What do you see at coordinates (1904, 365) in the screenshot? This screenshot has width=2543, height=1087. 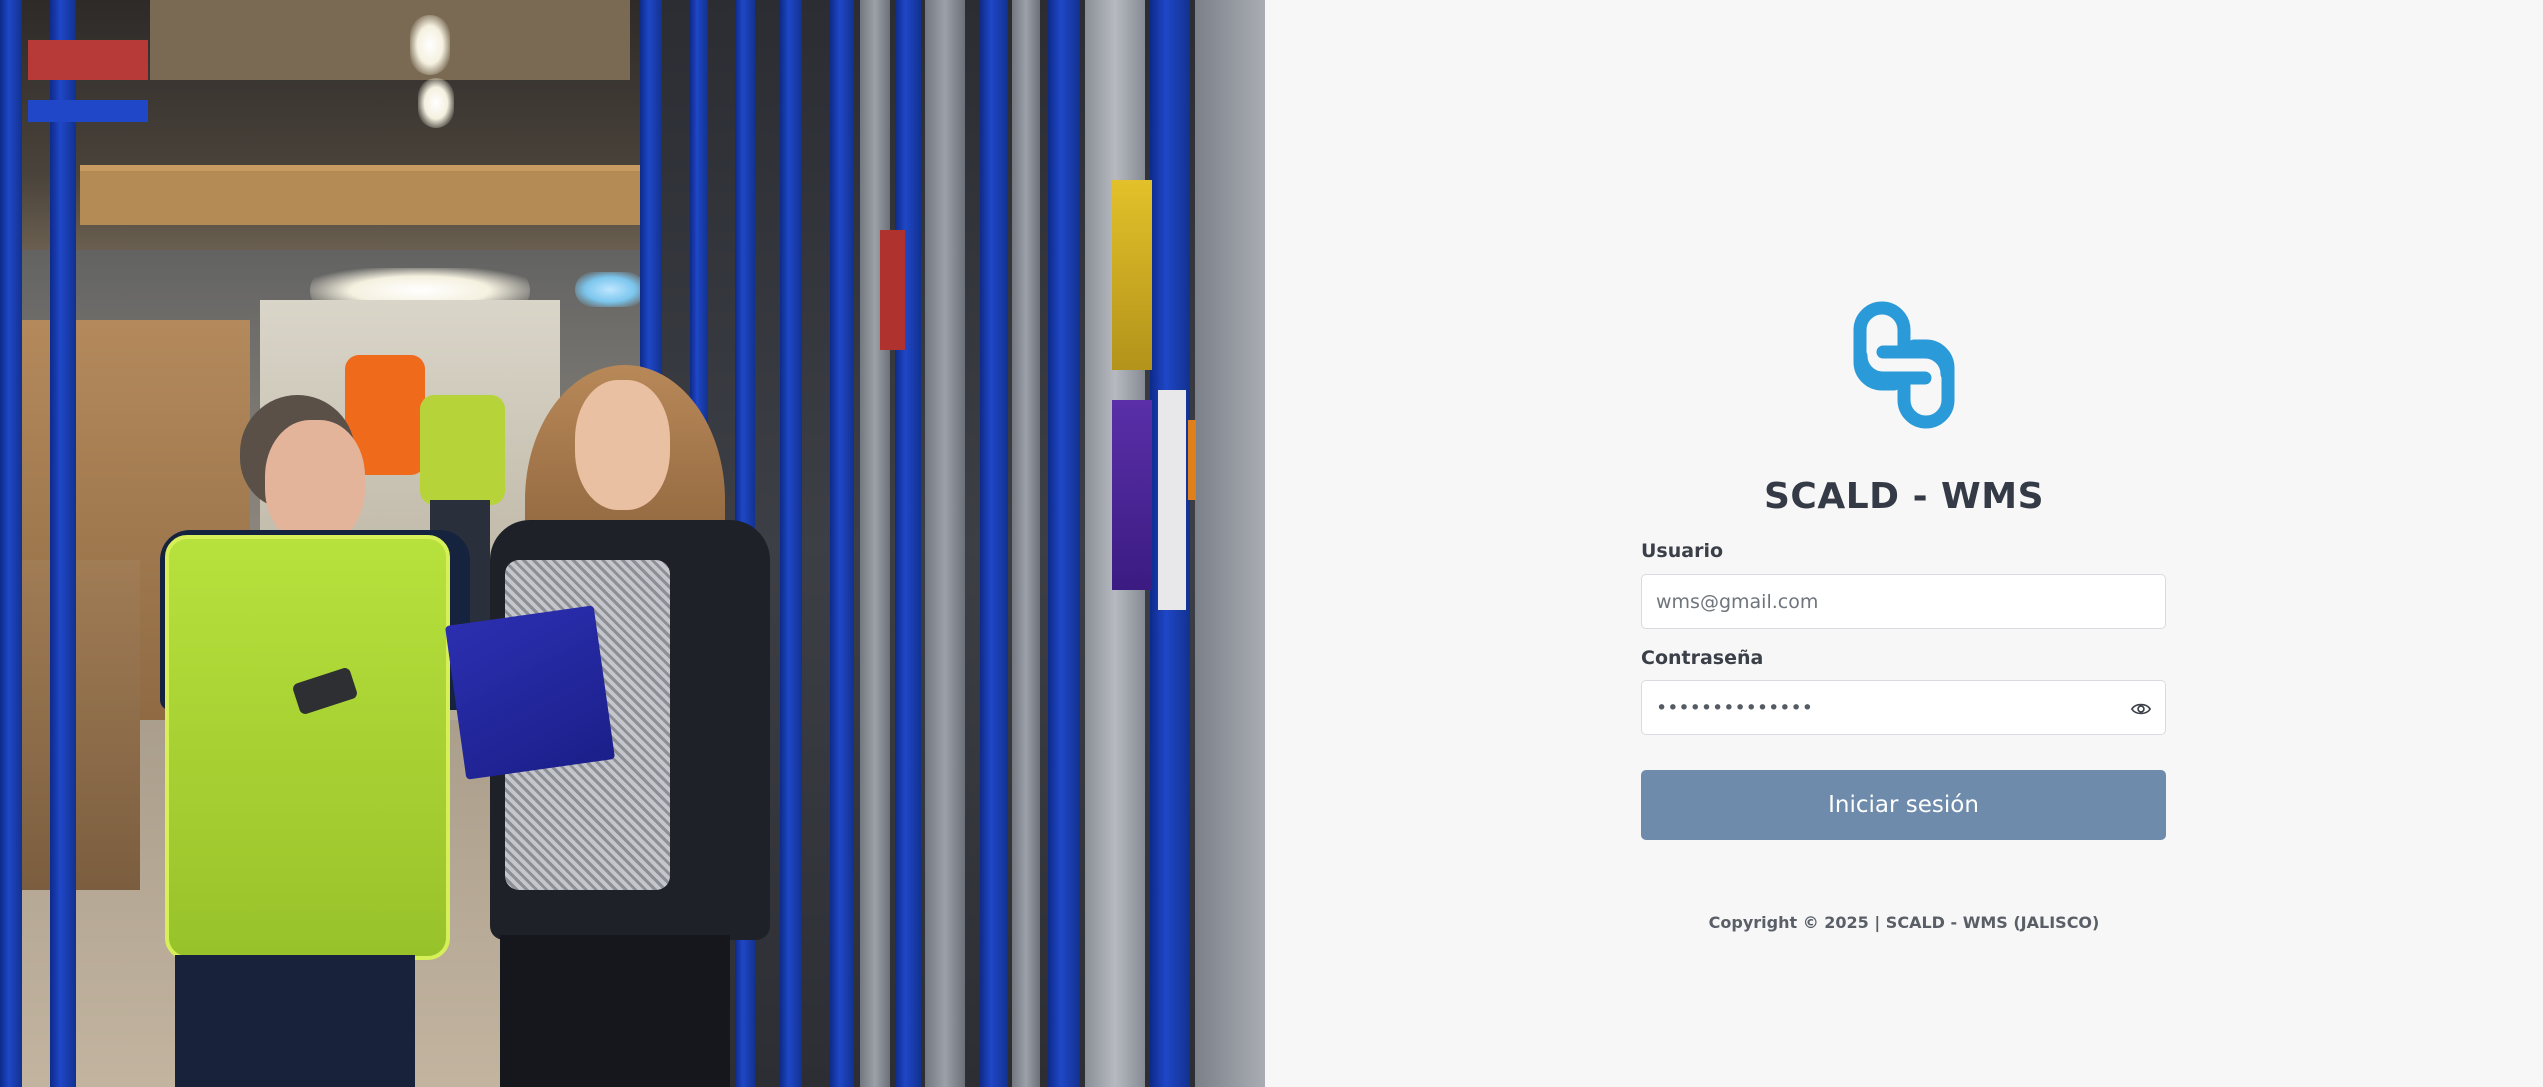 I see `scald-logo-icon` at bounding box center [1904, 365].